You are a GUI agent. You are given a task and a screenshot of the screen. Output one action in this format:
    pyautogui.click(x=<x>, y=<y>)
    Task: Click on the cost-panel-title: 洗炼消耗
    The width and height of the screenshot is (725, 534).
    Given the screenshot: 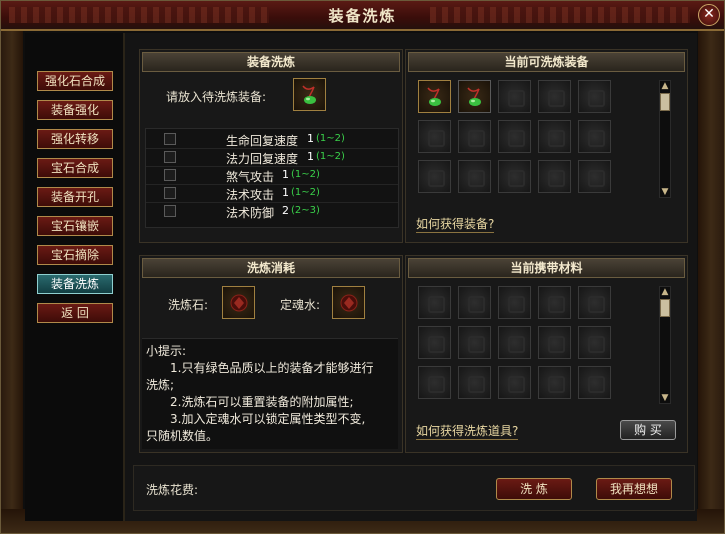 What is the action you would take?
    pyautogui.click(x=271, y=268)
    